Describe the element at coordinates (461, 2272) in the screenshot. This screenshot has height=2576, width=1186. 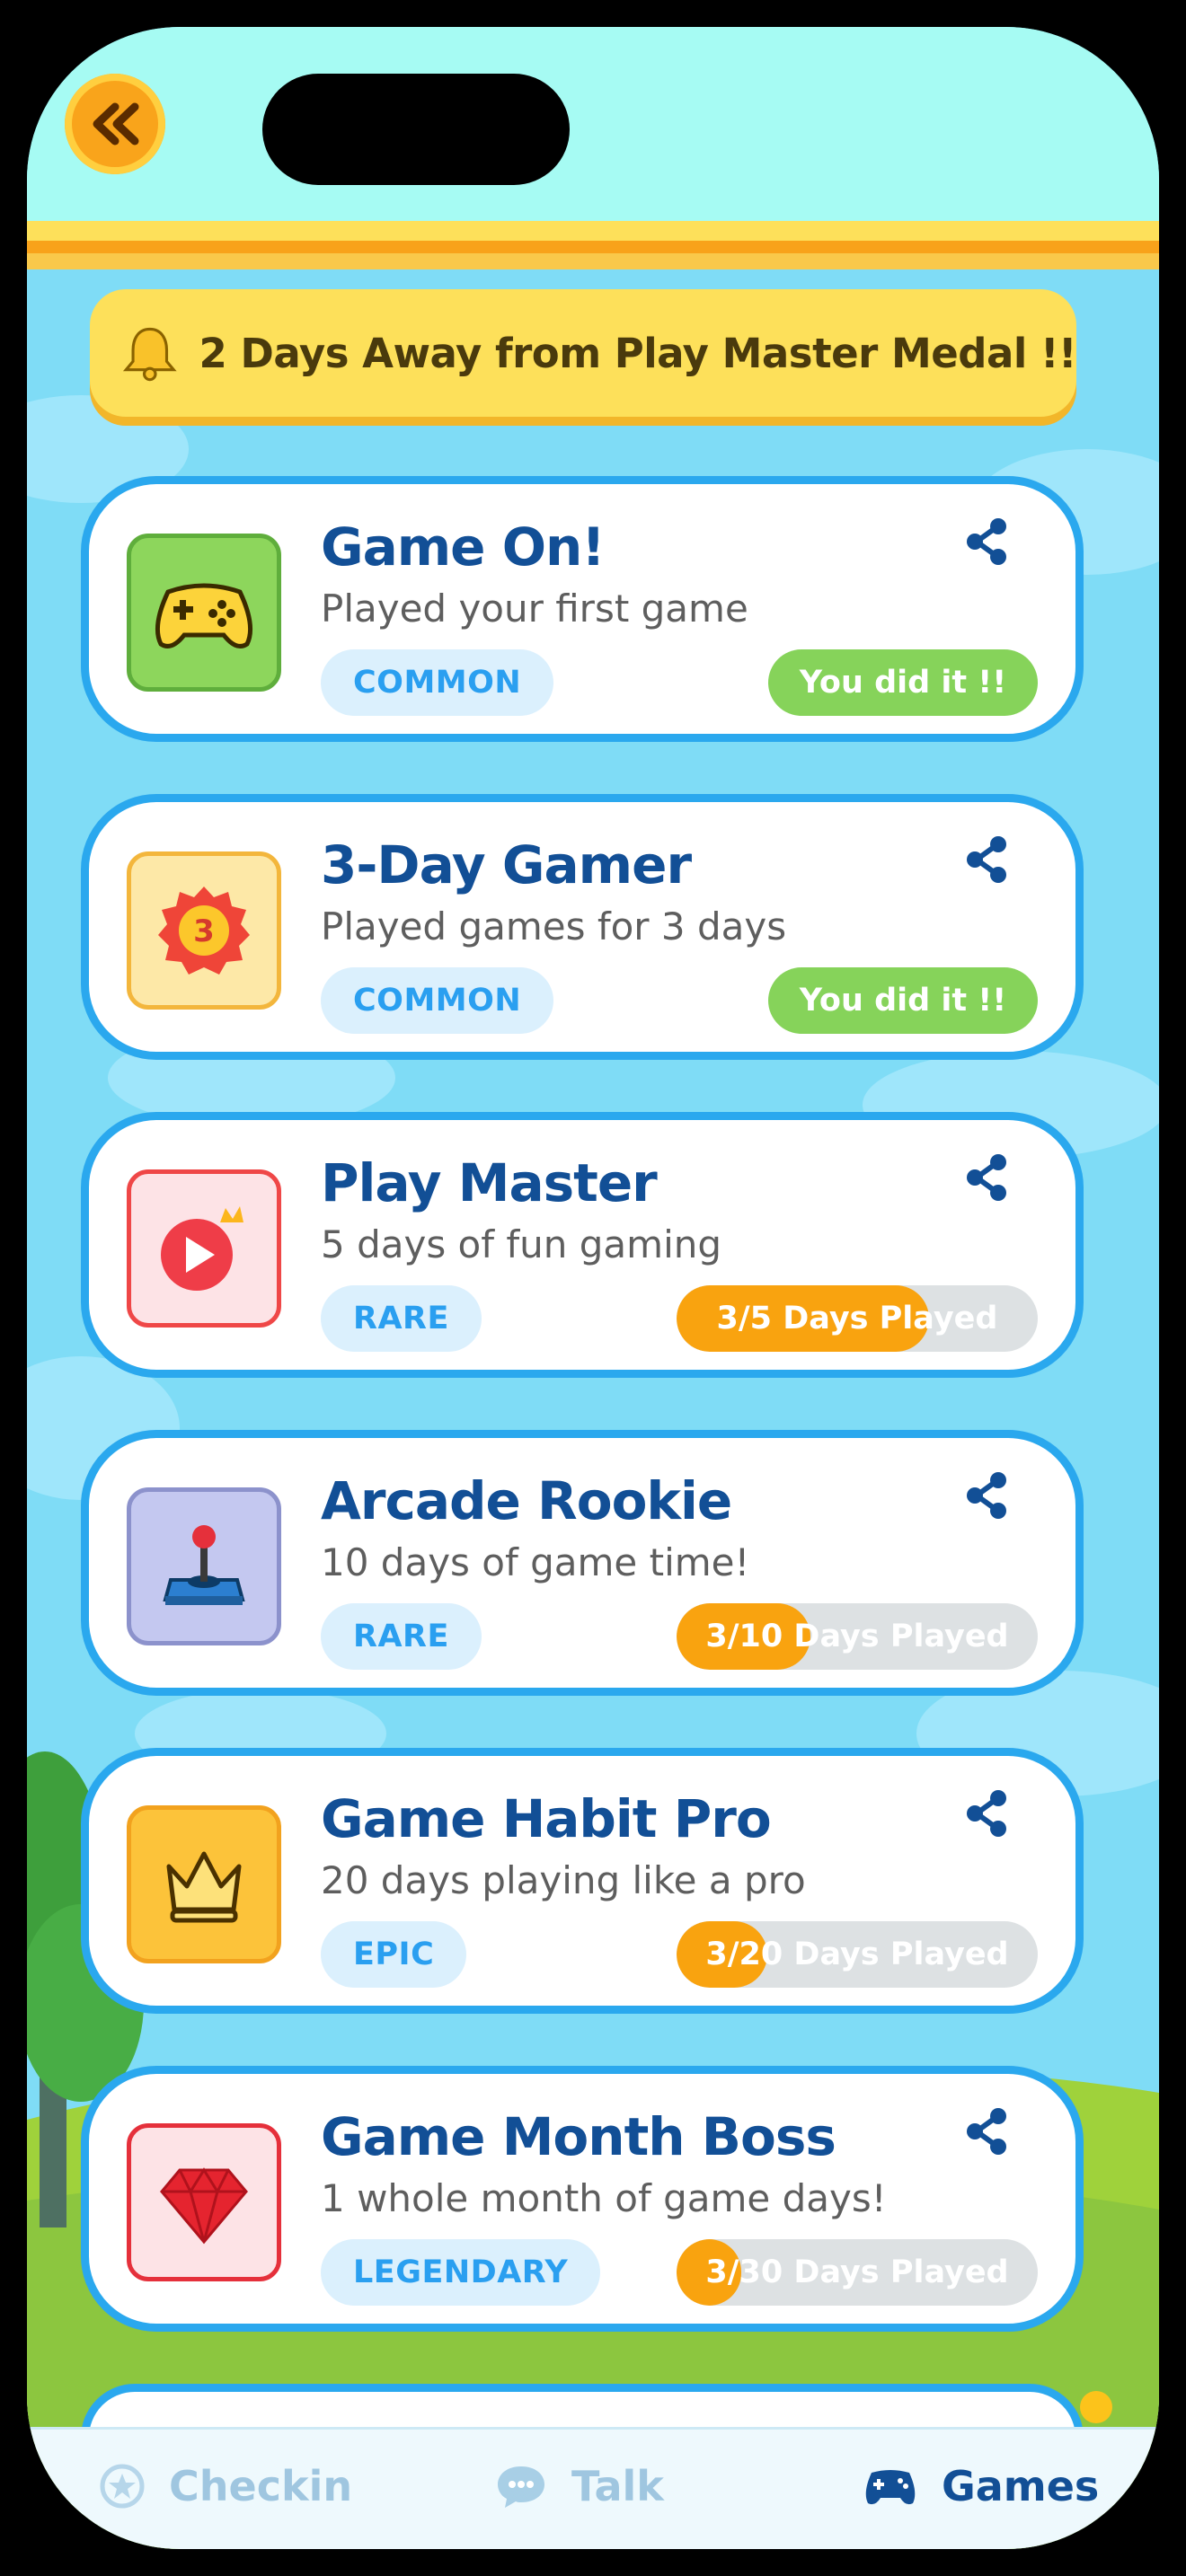
I see `rarity-badge: LEGENDARY` at that location.